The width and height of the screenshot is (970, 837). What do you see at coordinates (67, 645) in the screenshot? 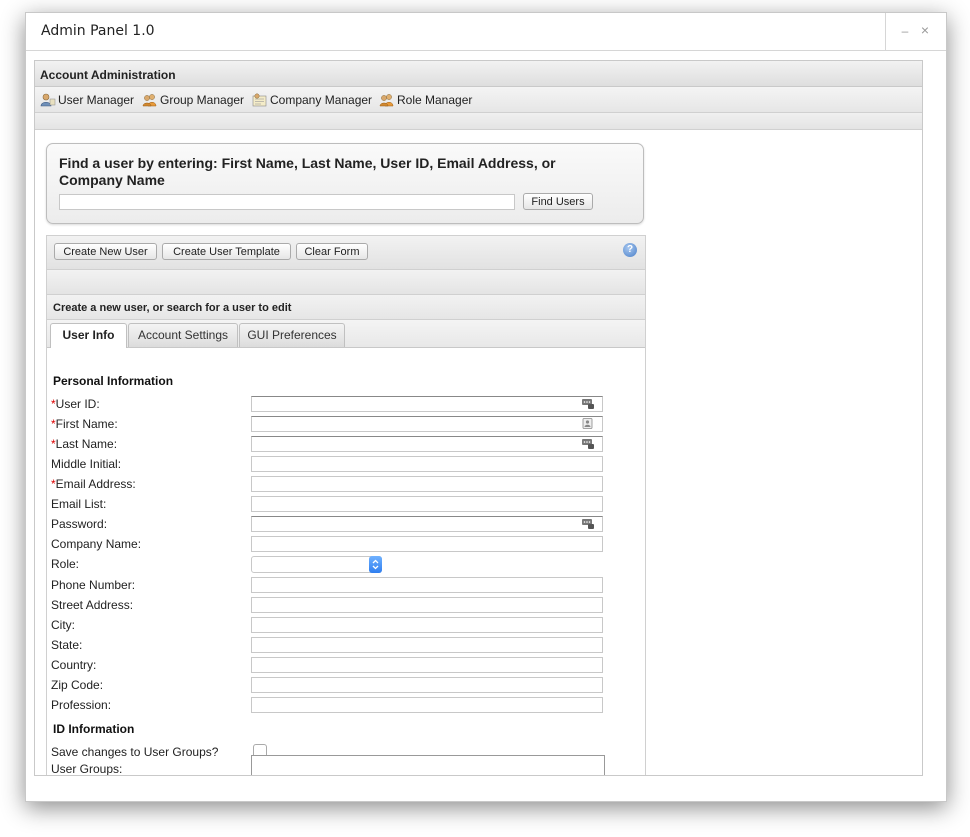
I see `state-label: State:` at bounding box center [67, 645].